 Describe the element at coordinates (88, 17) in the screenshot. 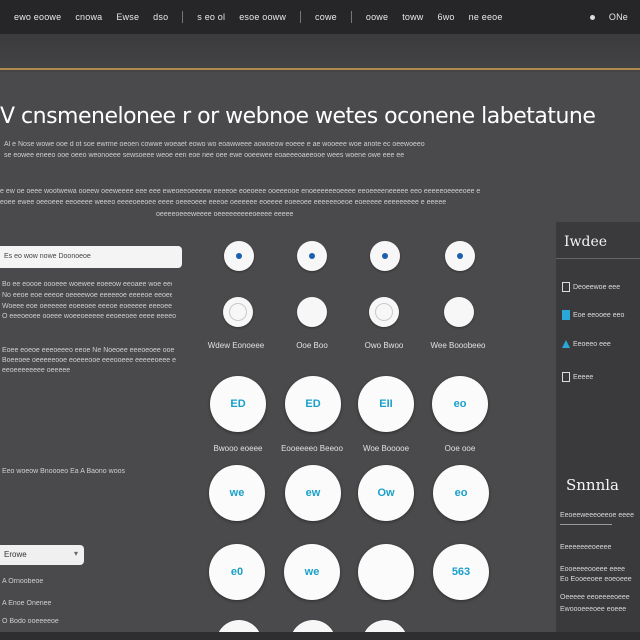

I see `nav-link: cnowa` at that location.